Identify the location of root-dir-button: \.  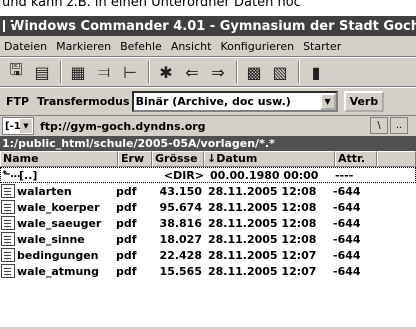
(379, 125).